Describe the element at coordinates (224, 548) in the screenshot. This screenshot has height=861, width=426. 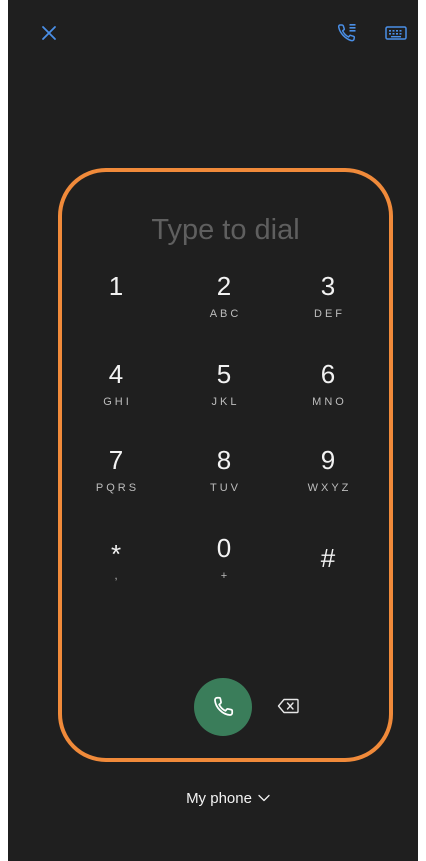
I see `key-digit: 0` at that location.